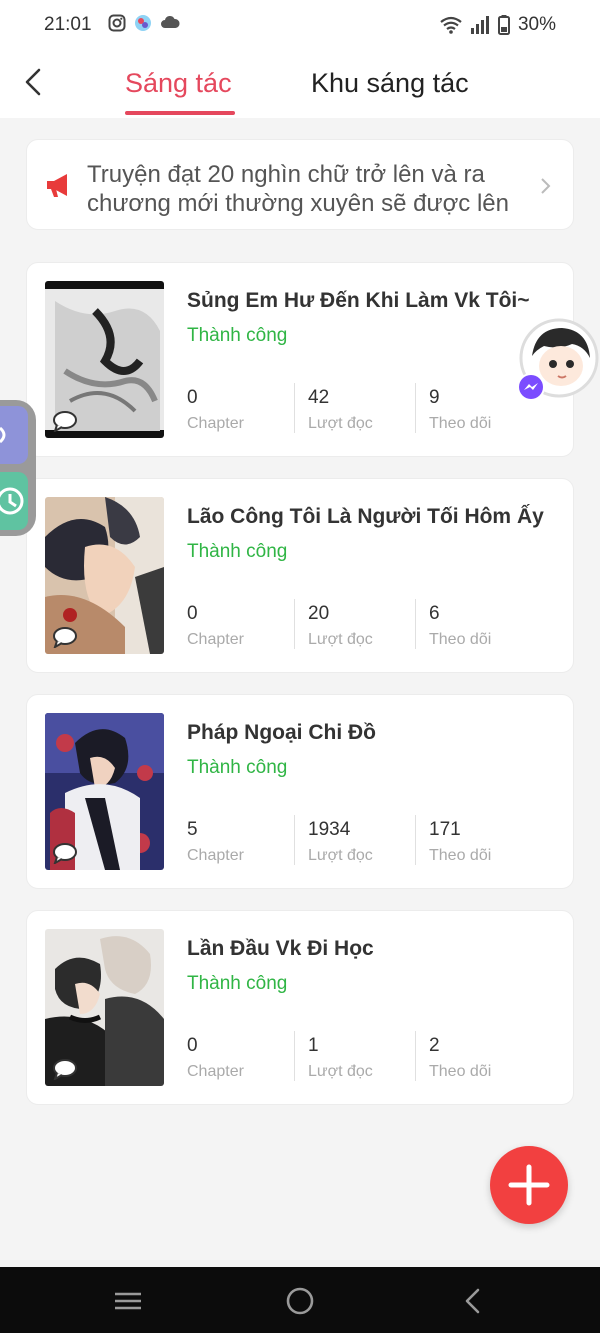  Describe the element at coordinates (434, 613) in the screenshot. I see `stat-value: 6` at that location.